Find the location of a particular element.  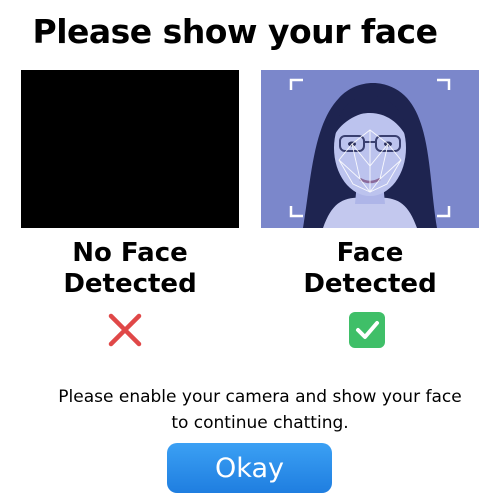

cross-icon is located at coordinates (125, 330).